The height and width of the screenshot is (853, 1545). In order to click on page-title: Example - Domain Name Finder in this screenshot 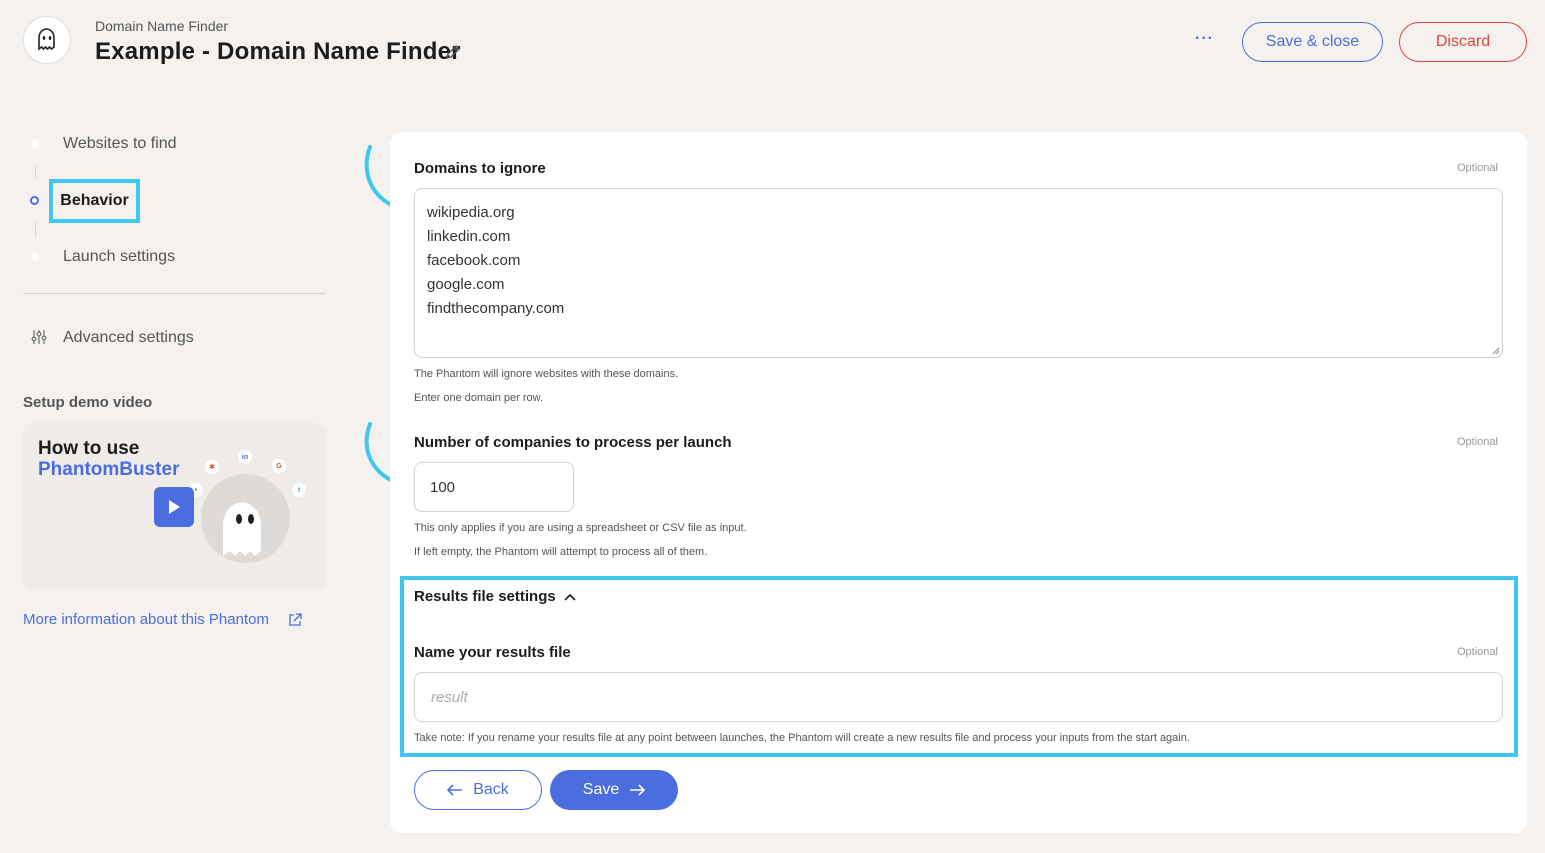, I will do `click(278, 51)`.